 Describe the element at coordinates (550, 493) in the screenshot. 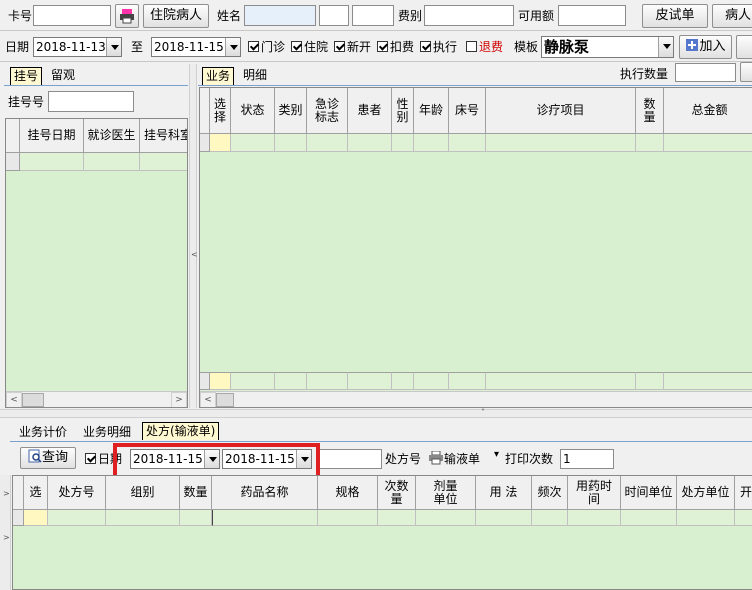

I see `column-header: 频次` at that location.